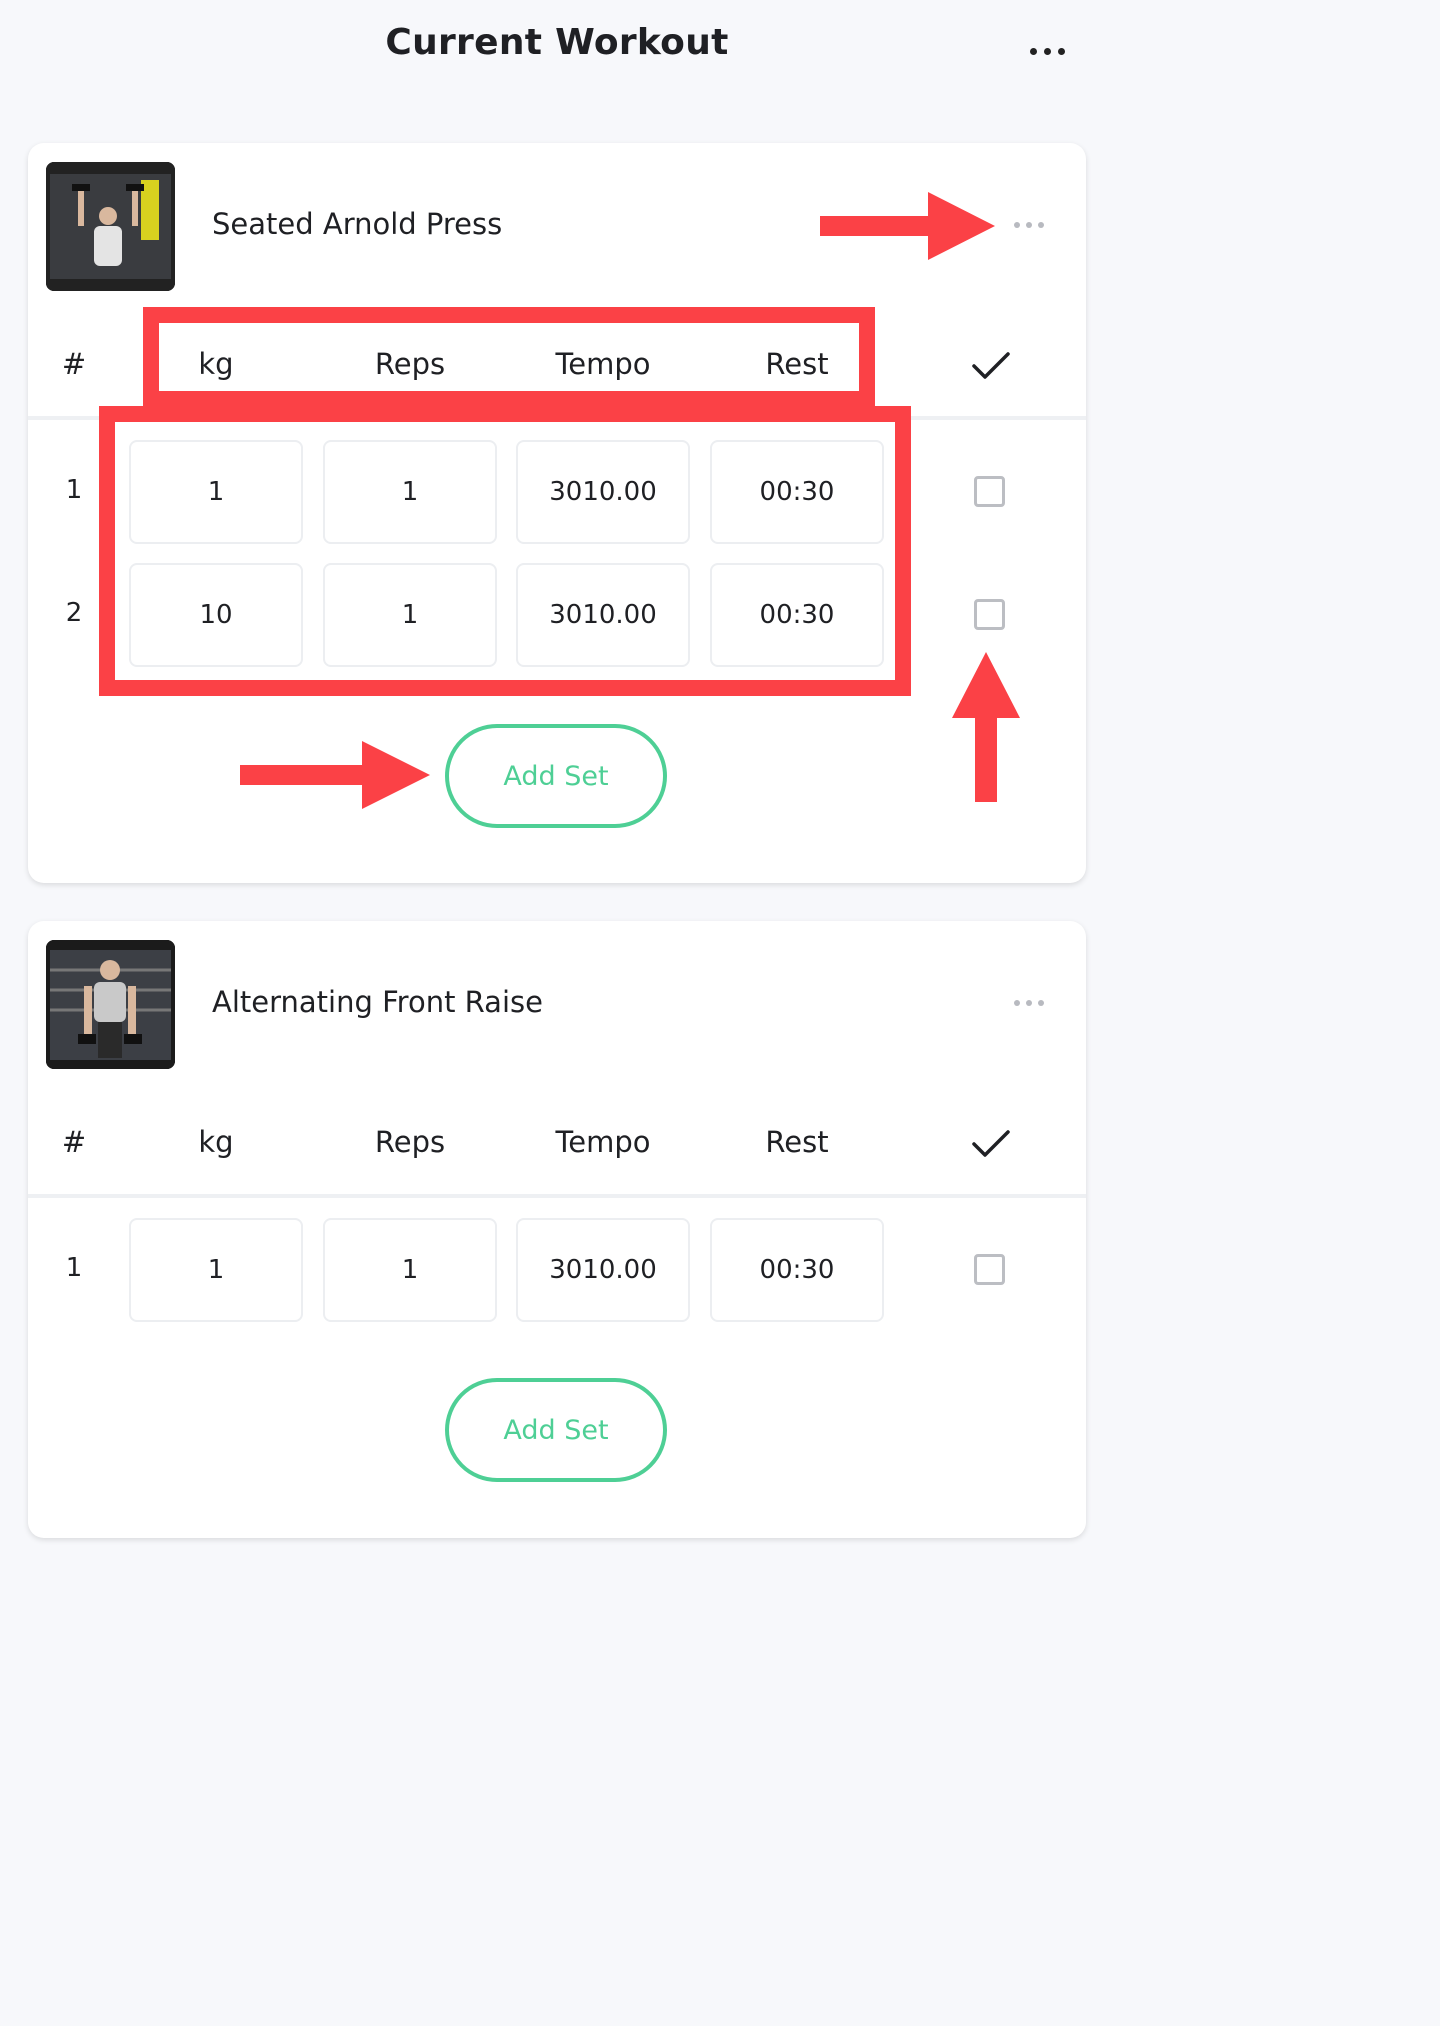 The image size is (1440, 2026). I want to click on column-header-tempo: Tempo, so click(603, 1142).